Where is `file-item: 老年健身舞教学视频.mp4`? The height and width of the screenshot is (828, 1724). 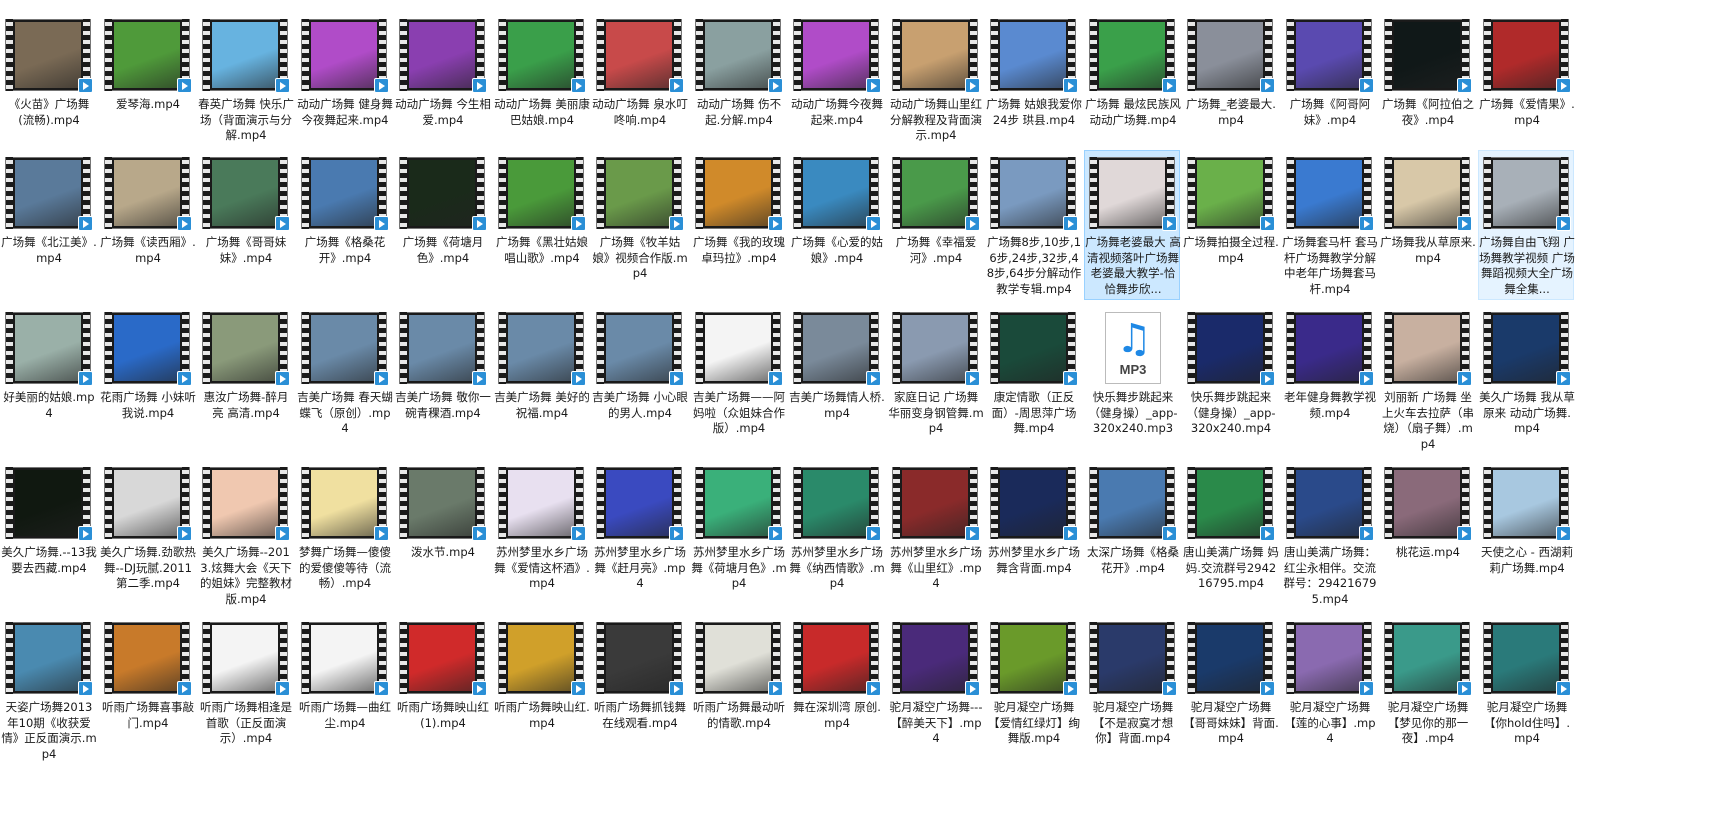 file-item: 老年健身舞教学视频.mp4 is located at coordinates (1329, 380).